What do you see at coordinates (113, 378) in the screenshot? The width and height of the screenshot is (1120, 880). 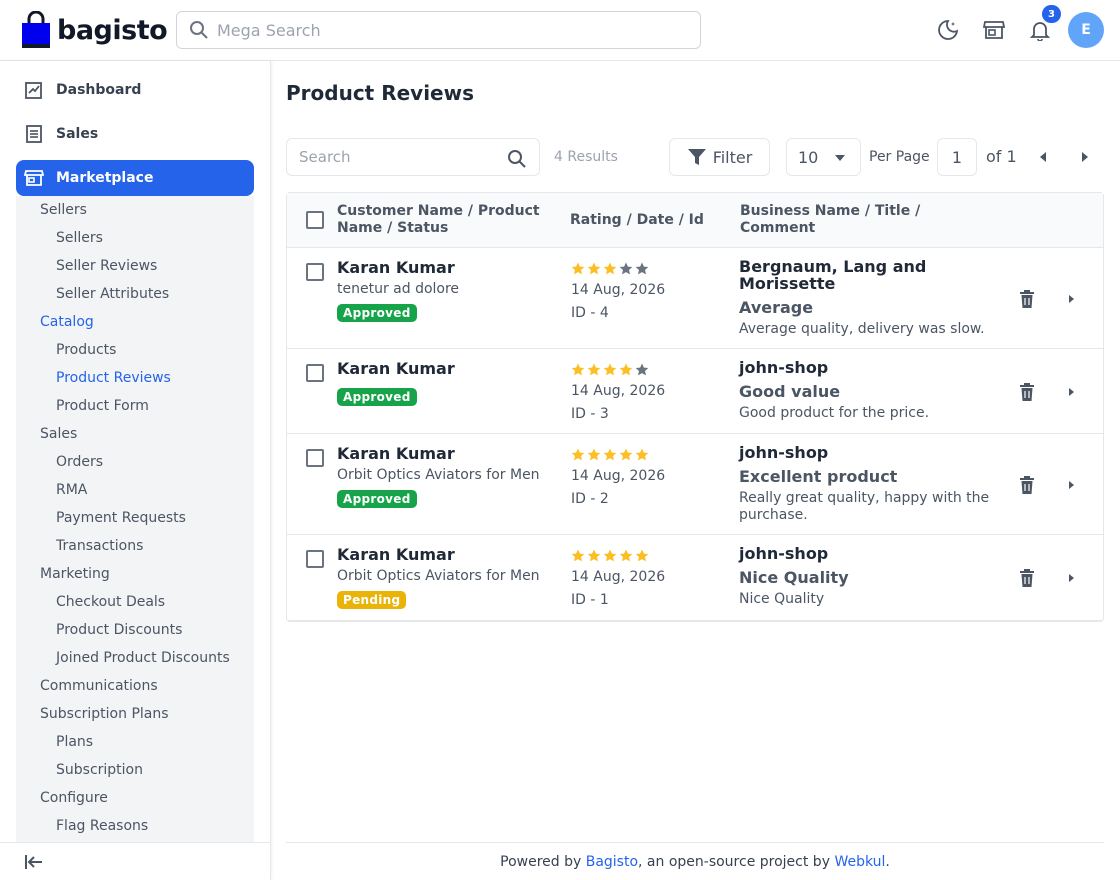 I see `submenu-item-product-reviews: Product Reviews` at bounding box center [113, 378].